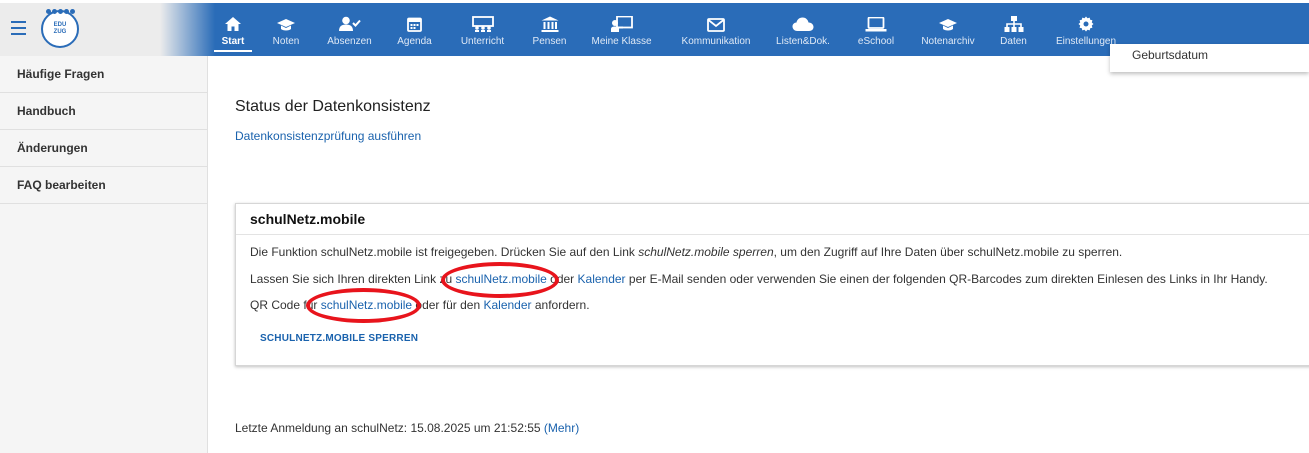 The height and width of the screenshot is (453, 1309). I want to click on nav-unterricht: Unterricht, so click(482, 28).